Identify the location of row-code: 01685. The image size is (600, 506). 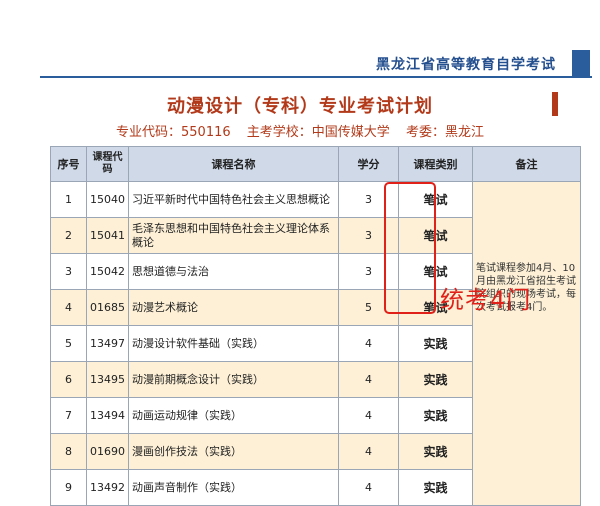
(107, 307).